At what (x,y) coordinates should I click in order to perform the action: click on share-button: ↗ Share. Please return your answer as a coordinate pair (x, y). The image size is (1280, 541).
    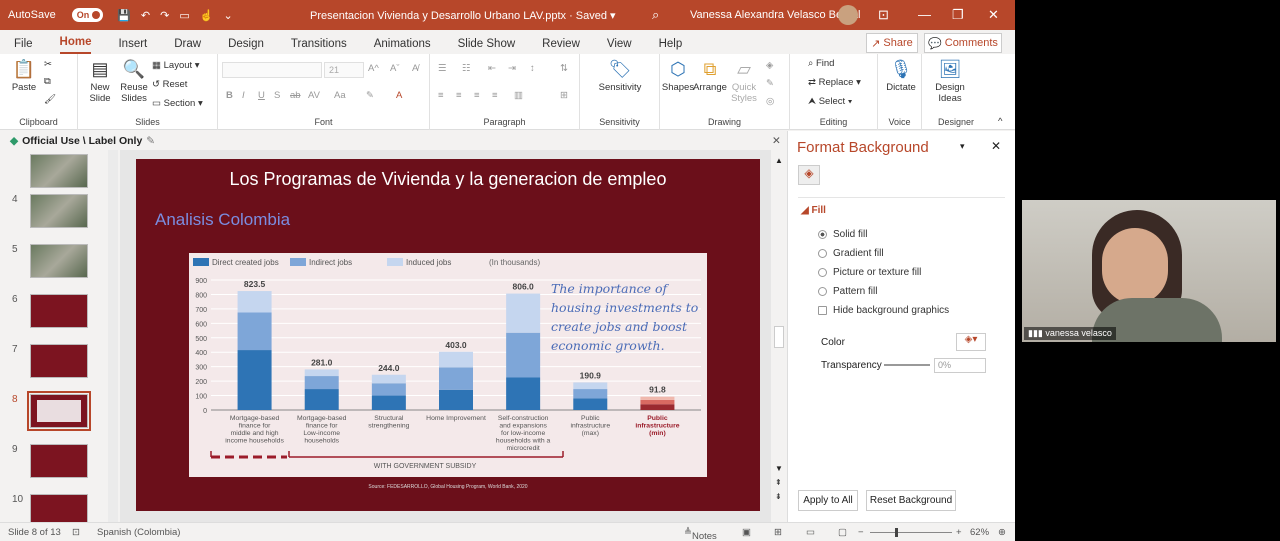
    Looking at the image, I should click on (892, 43).